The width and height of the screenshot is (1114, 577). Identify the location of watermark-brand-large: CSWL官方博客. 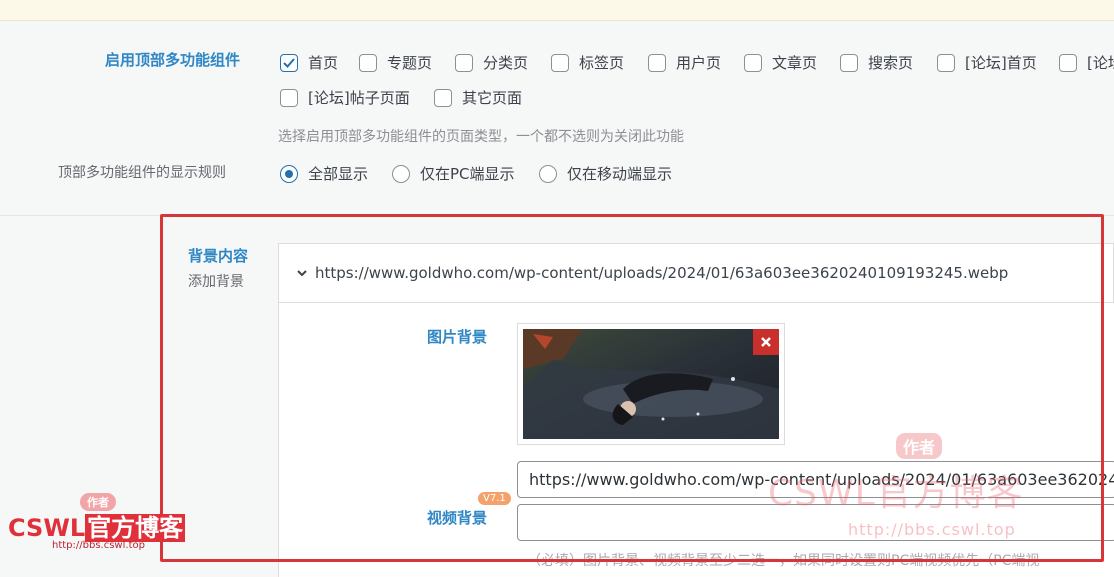
(896, 490).